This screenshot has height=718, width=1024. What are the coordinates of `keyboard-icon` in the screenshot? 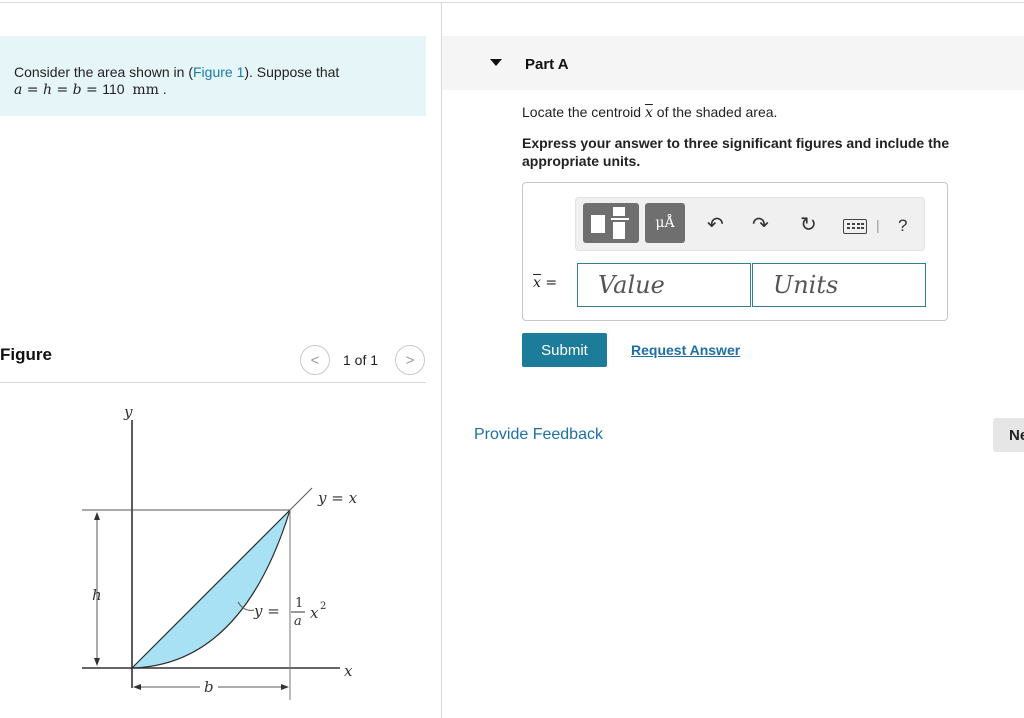 It's located at (855, 226).